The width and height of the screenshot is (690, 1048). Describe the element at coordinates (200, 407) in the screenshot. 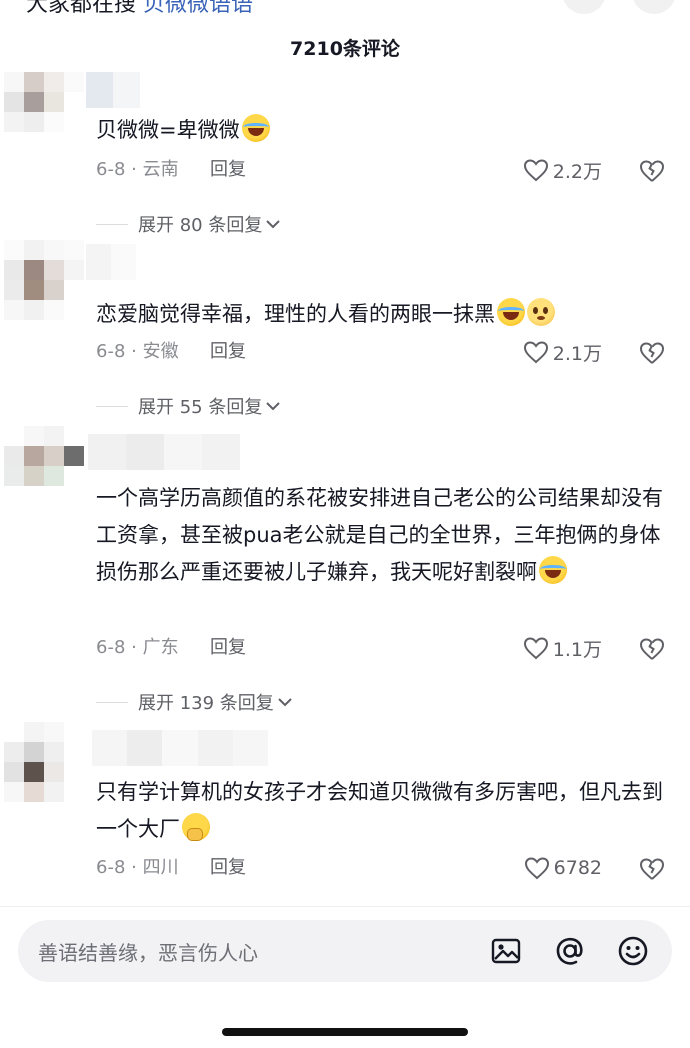

I see `expand-replies-label: 展开 55 条回复` at that location.